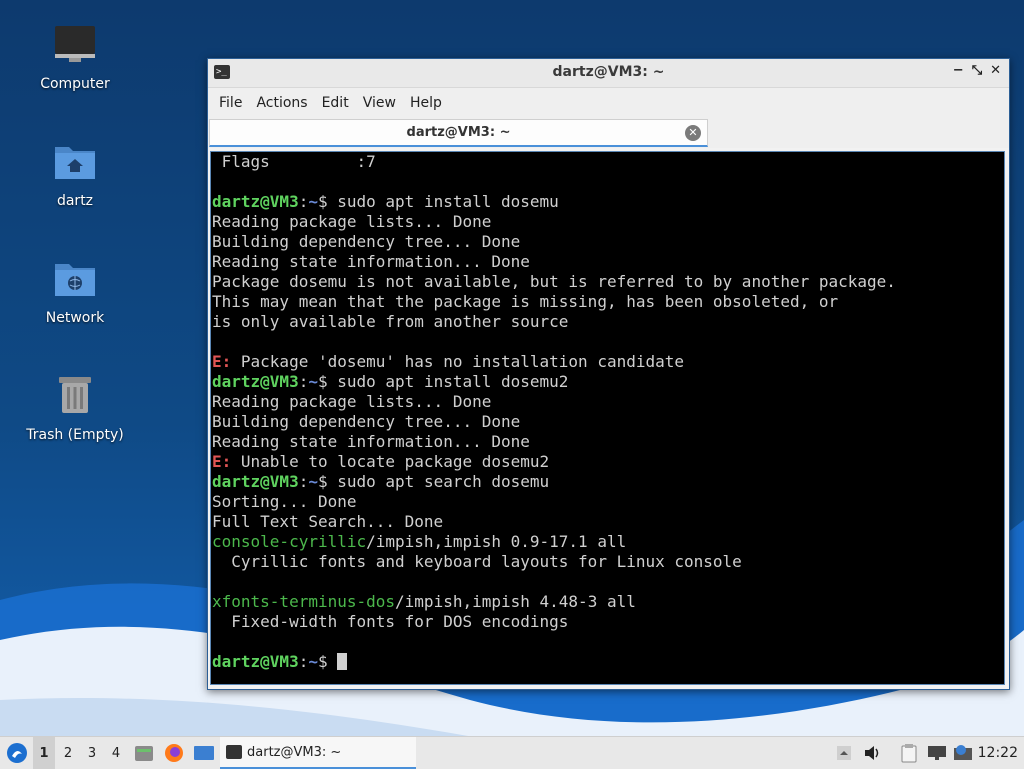  Describe the element at coordinates (75, 395) in the screenshot. I see `trash-icon` at that location.